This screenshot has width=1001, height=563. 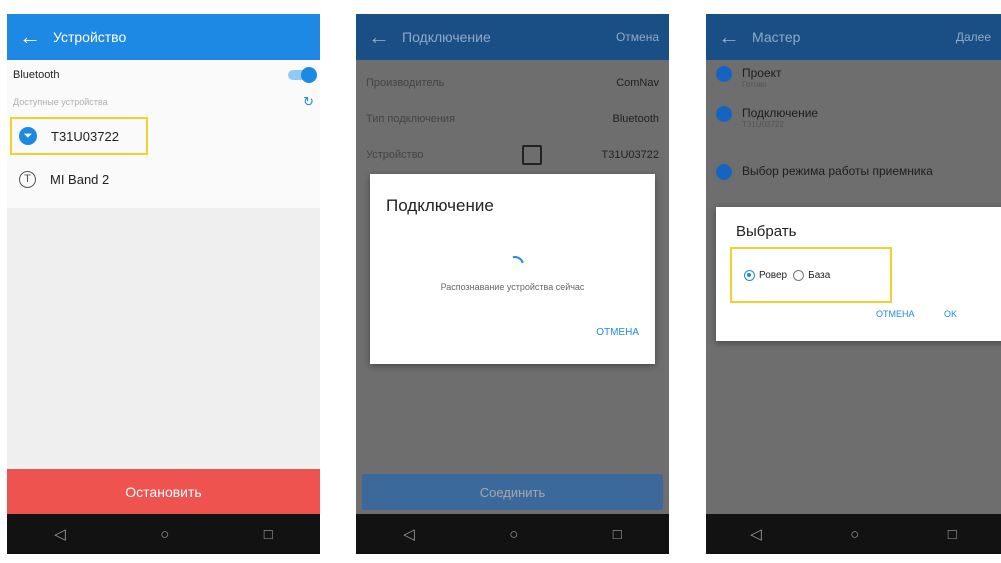 I want to click on app-bar: ← Подключение Отмена, so click(x=512, y=37).